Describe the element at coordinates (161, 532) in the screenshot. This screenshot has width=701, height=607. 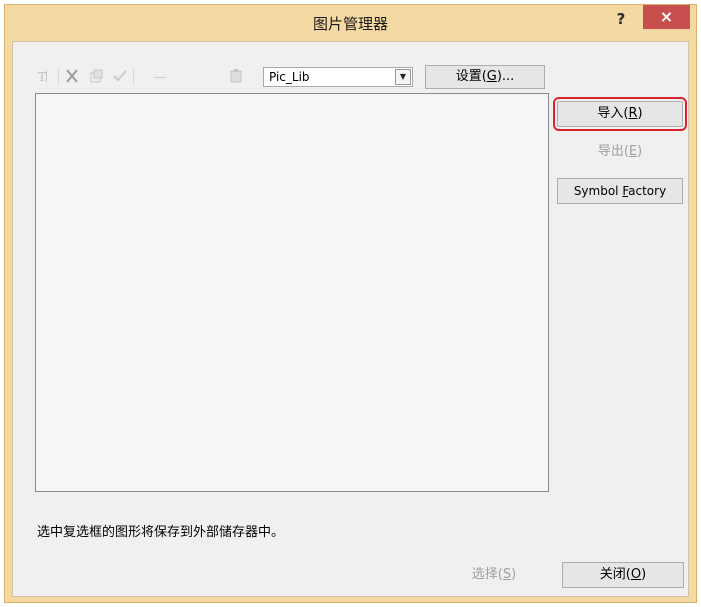
I see `status-message: 选中复选框的图形将保存到外部储存器中。` at that location.